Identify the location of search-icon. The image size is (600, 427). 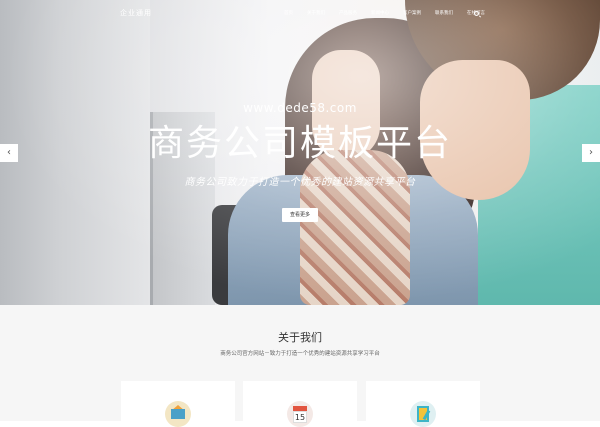
(476, 13).